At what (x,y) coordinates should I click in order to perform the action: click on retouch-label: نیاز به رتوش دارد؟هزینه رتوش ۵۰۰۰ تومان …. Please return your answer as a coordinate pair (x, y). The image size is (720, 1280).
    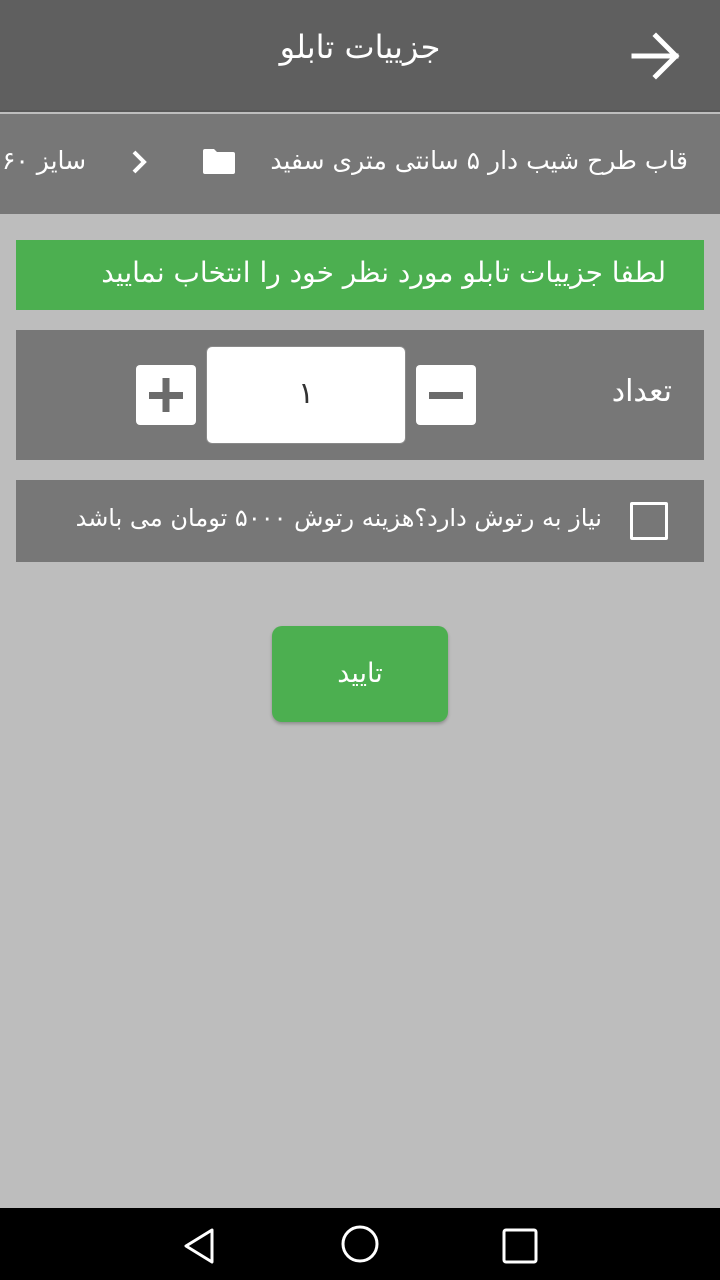
    Looking at the image, I should click on (338, 518).